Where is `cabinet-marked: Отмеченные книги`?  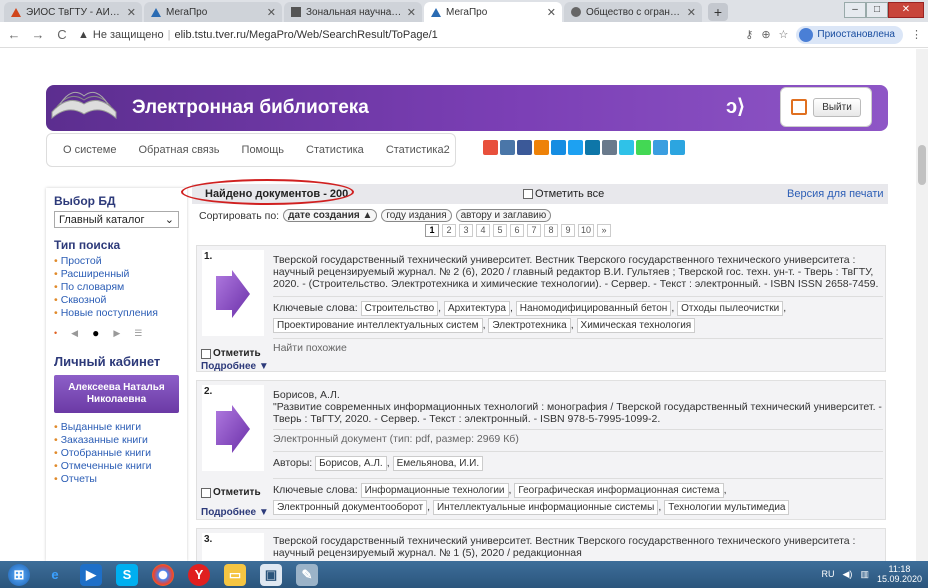 cabinet-marked: Отмеченные книги is located at coordinates (116, 466).